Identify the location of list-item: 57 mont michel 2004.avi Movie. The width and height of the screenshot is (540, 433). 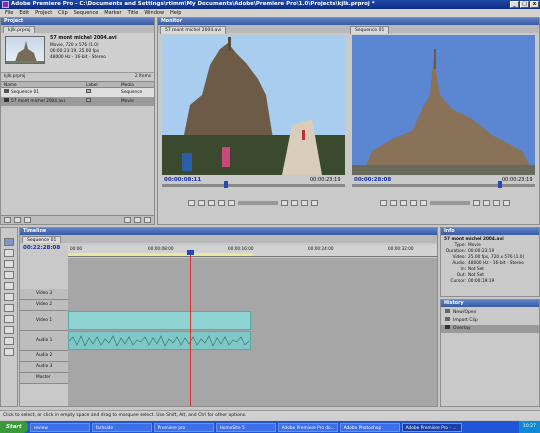
(77, 101).